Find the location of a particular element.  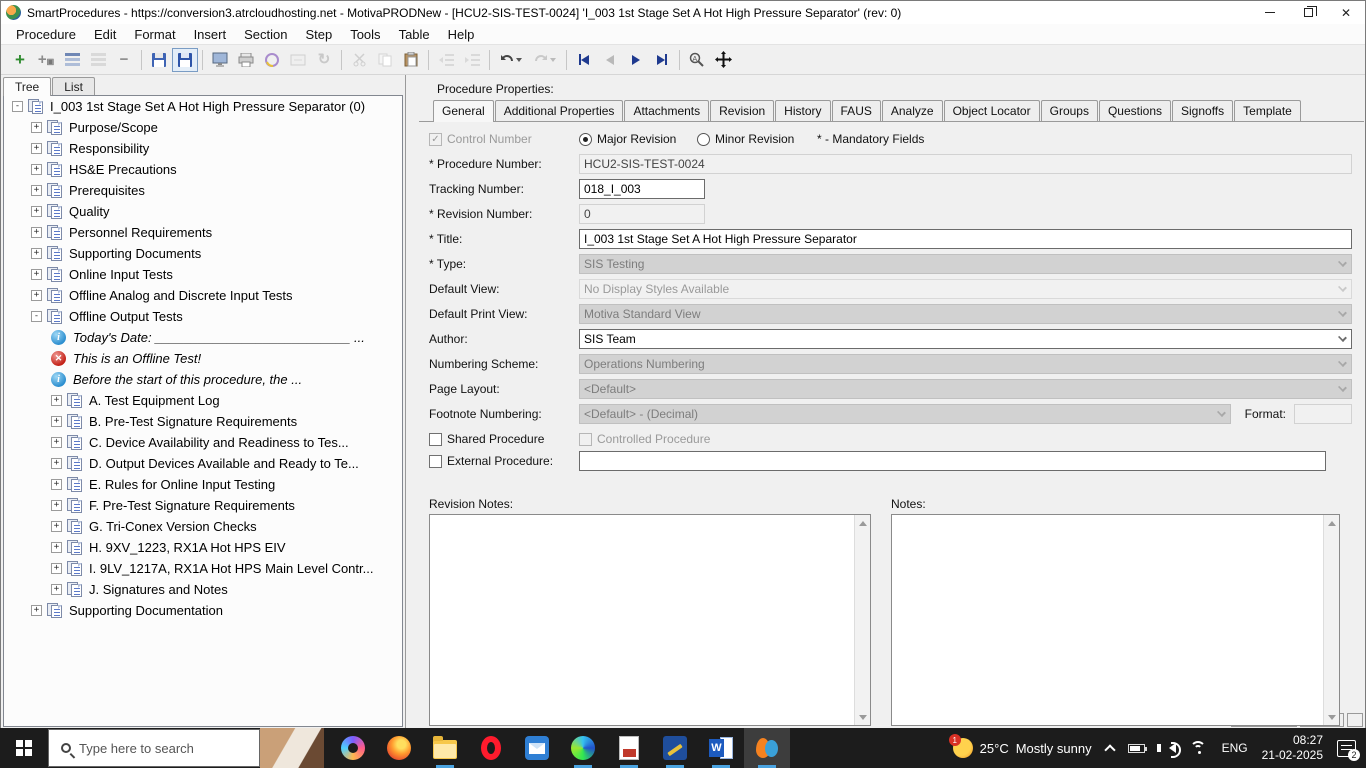

tab-history: History is located at coordinates (803, 110).